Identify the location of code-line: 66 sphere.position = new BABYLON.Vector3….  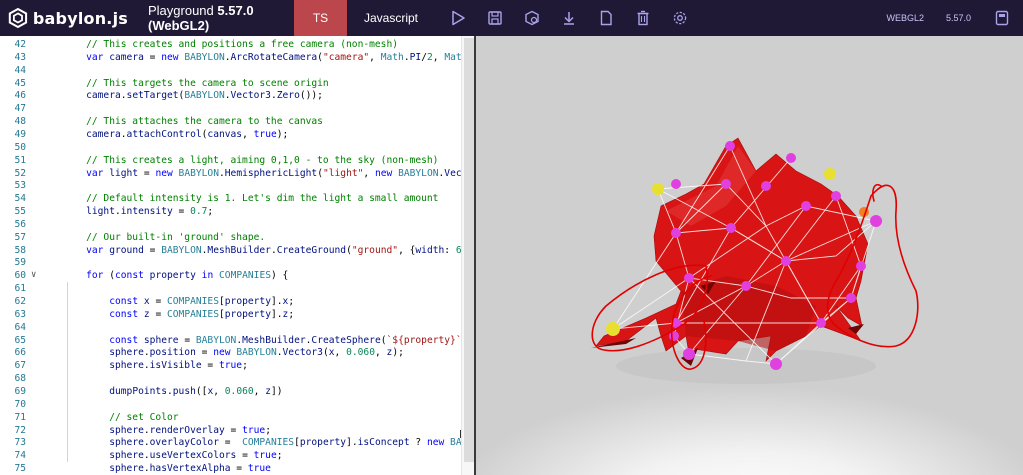
(237, 352).